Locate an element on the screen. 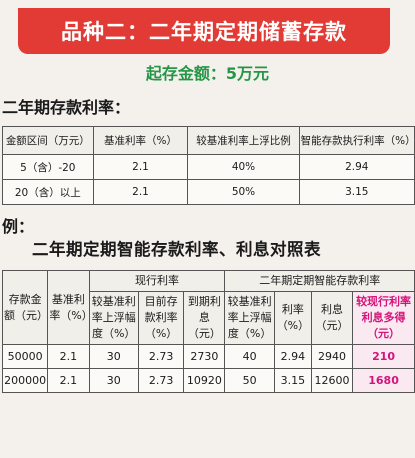 This screenshot has width=415, height=458. cell-float-ratio: 50% is located at coordinates (243, 192).